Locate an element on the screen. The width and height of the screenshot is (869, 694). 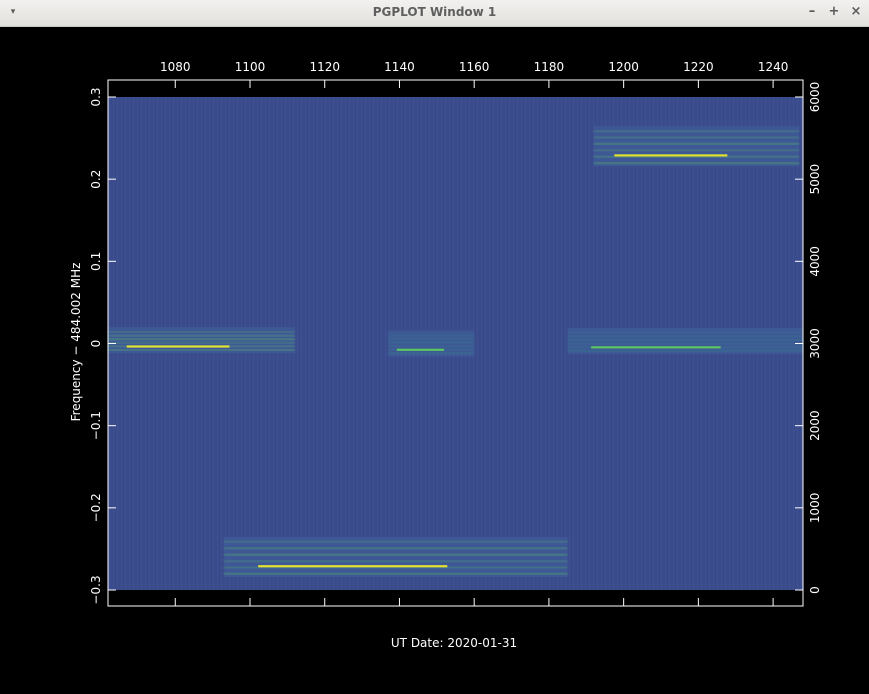
left-tick-label: −0.1 is located at coordinates (96, 425).